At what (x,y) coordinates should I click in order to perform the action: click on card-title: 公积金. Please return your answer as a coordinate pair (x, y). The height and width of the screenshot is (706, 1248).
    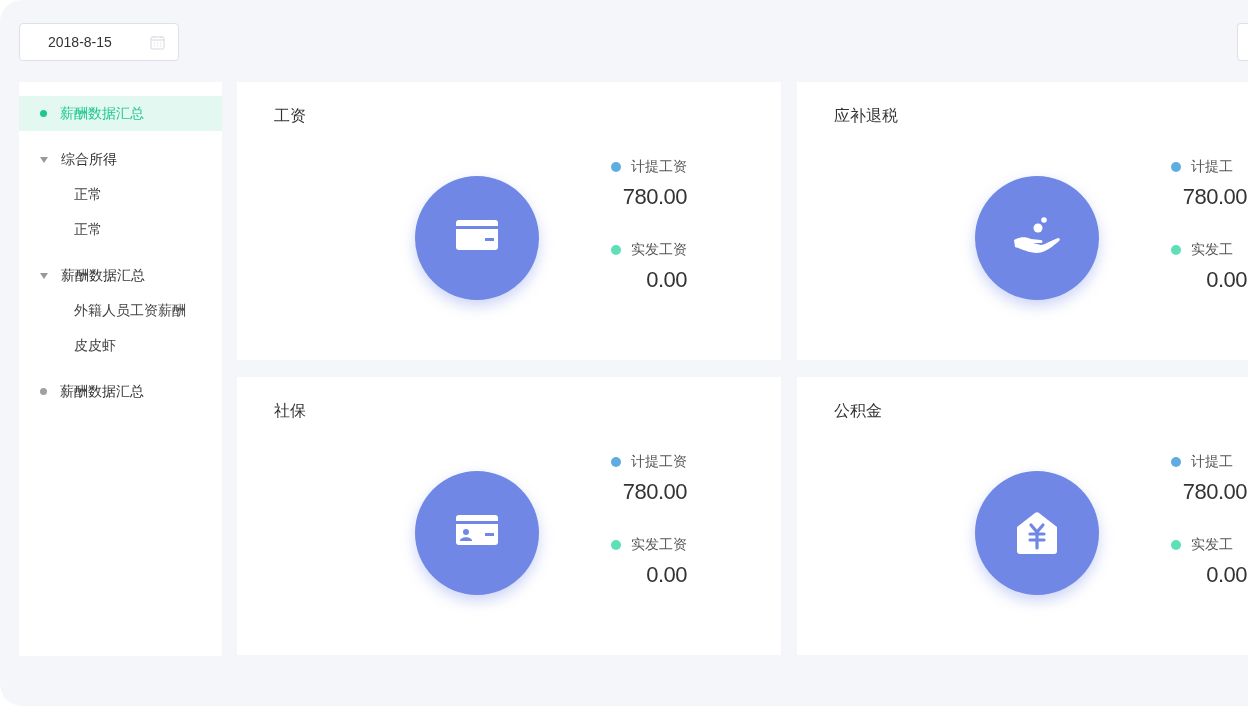
    Looking at the image, I should click on (858, 411).